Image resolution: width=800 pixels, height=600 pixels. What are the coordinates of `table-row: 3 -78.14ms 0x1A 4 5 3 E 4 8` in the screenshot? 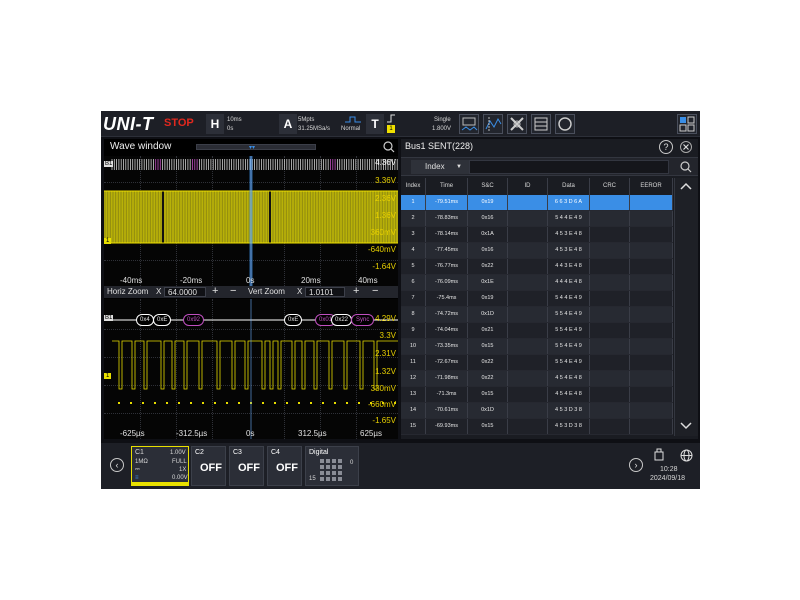 It's located at (537, 235).